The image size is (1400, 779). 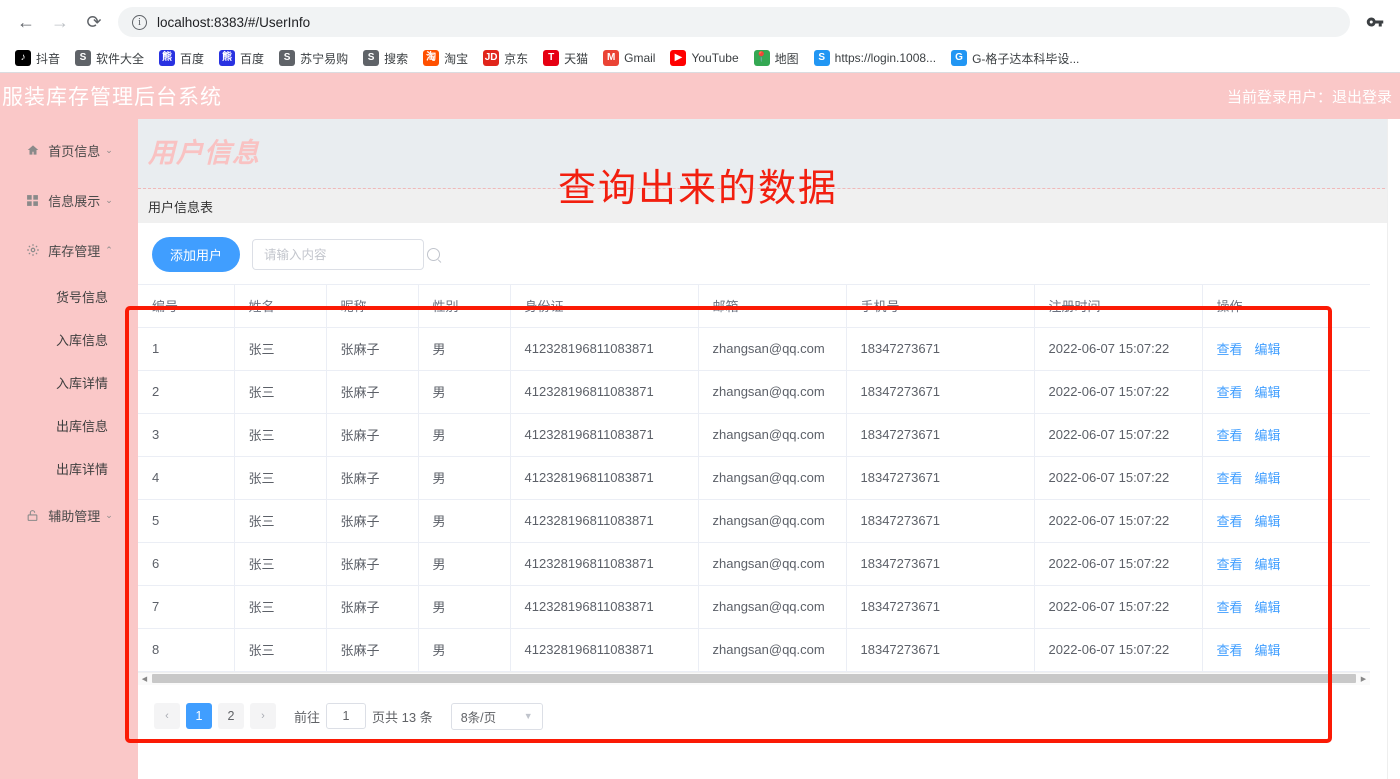 I want to click on bookmark-favicon-icon: 淘, so click(x=431, y=58).